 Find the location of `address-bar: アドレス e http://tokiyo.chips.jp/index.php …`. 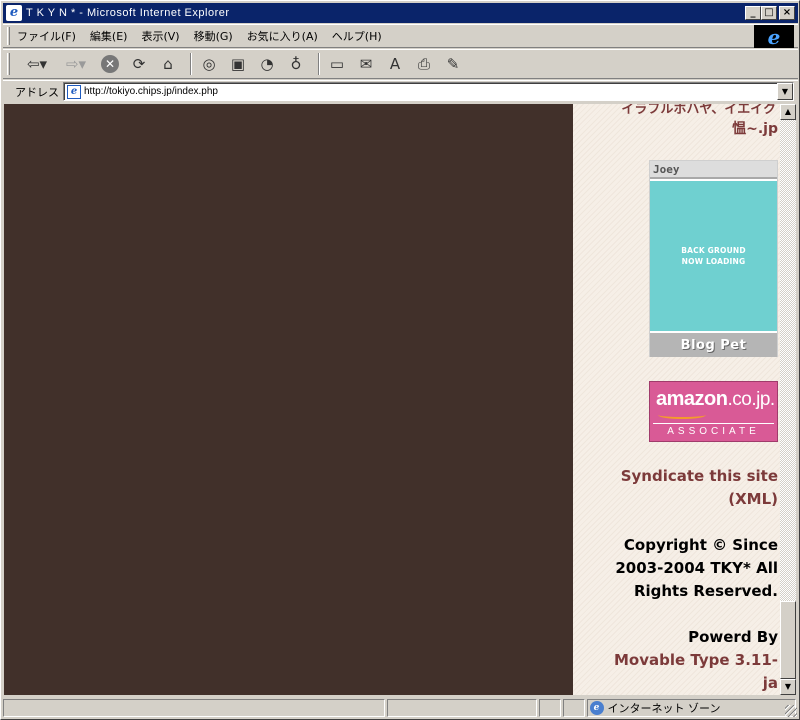

address-bar: アドレス e http://tokiyo.chips.jp/index.php … is located at coordinates (400, 91).